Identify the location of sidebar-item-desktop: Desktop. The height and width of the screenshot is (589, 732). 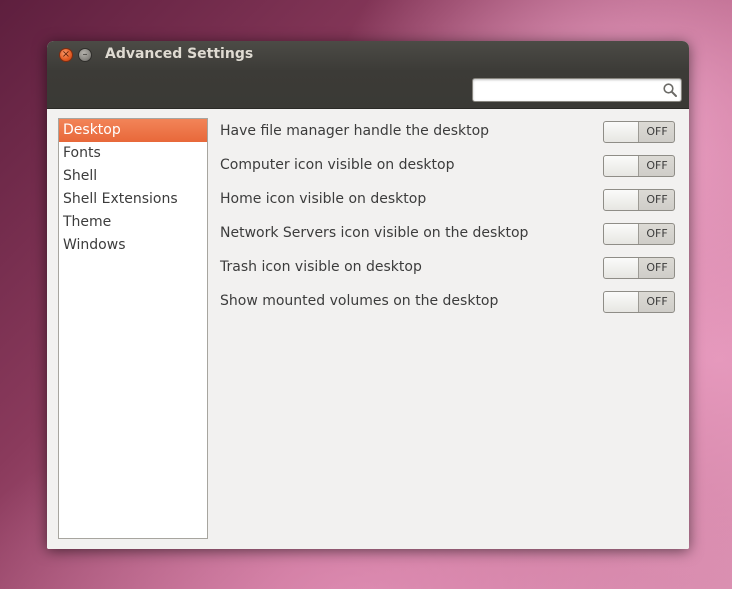
(133, 130).